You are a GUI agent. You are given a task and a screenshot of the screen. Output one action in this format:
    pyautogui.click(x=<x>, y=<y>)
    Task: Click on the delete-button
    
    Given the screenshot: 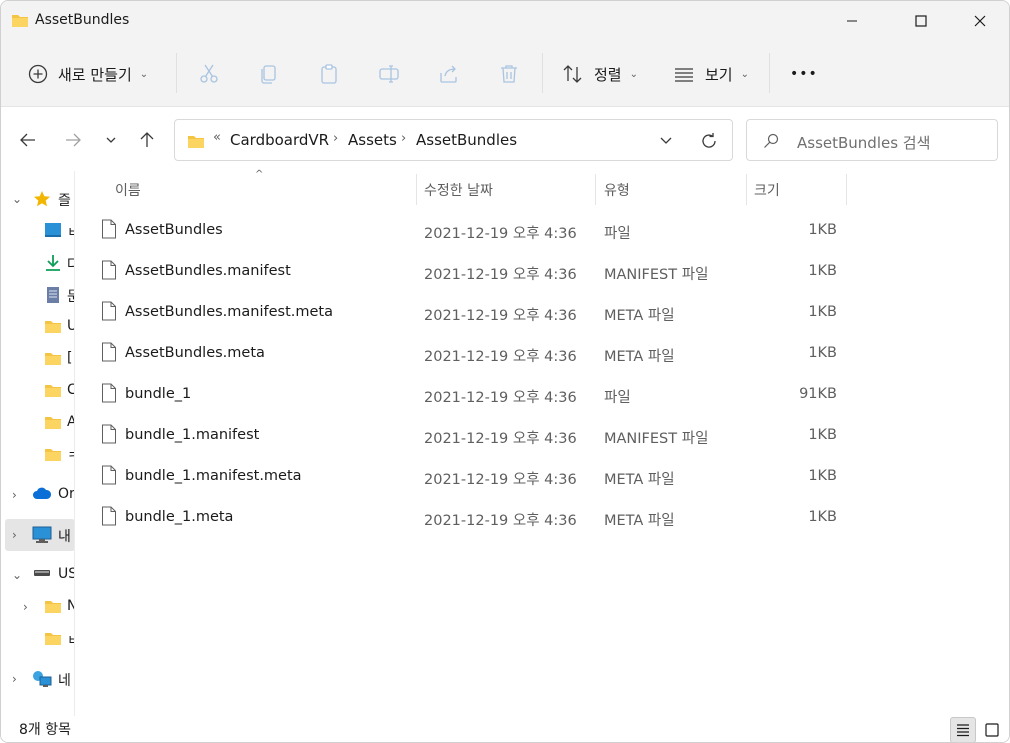 What is the action you would take?
    pyautogui.click(x=509, y=74)
    